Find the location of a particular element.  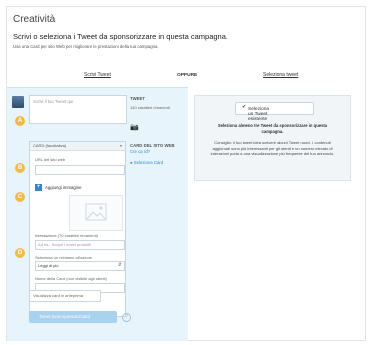

camera-icon: 📷 is located at coordinates (134, 127).